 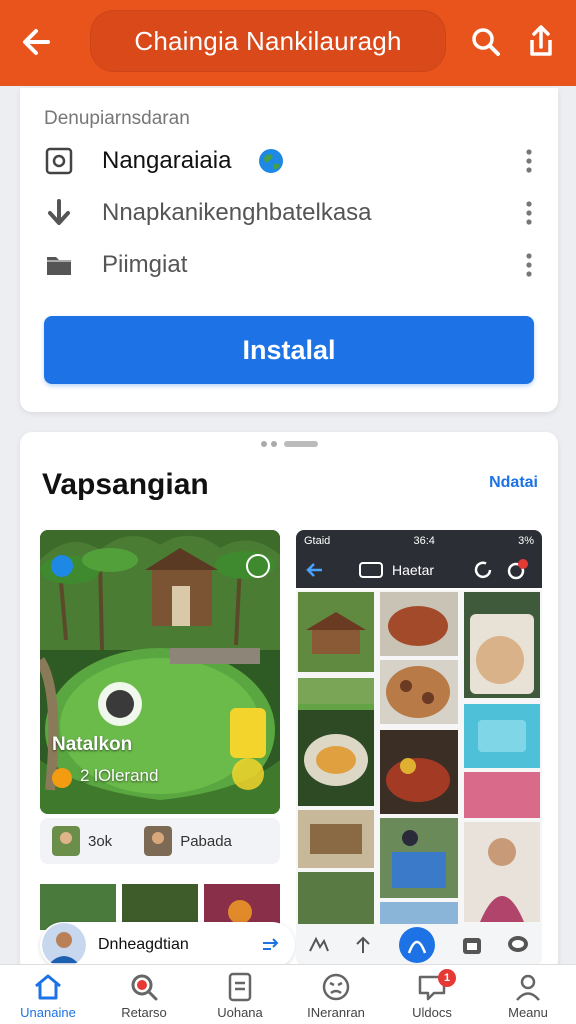 What do you see at coordinates (237, 212) in the screenshot?
I see `info-row-label: Nnapkanikenghbatelkasa` at bounding box center [237, 212].